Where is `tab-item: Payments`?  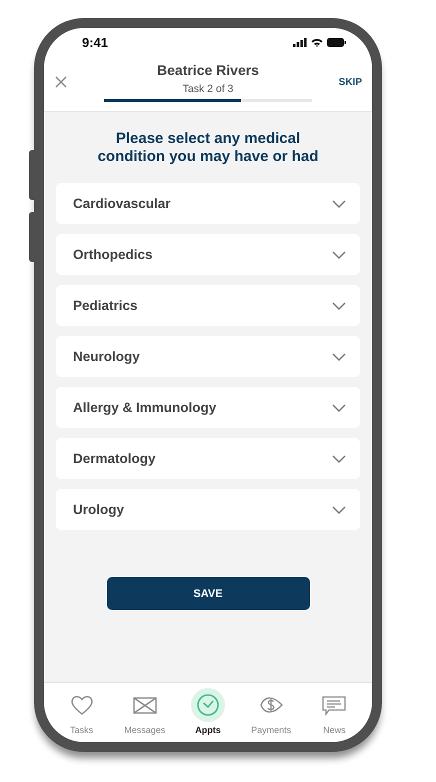
tab-item: Payments is located at coordinates (271, 712).